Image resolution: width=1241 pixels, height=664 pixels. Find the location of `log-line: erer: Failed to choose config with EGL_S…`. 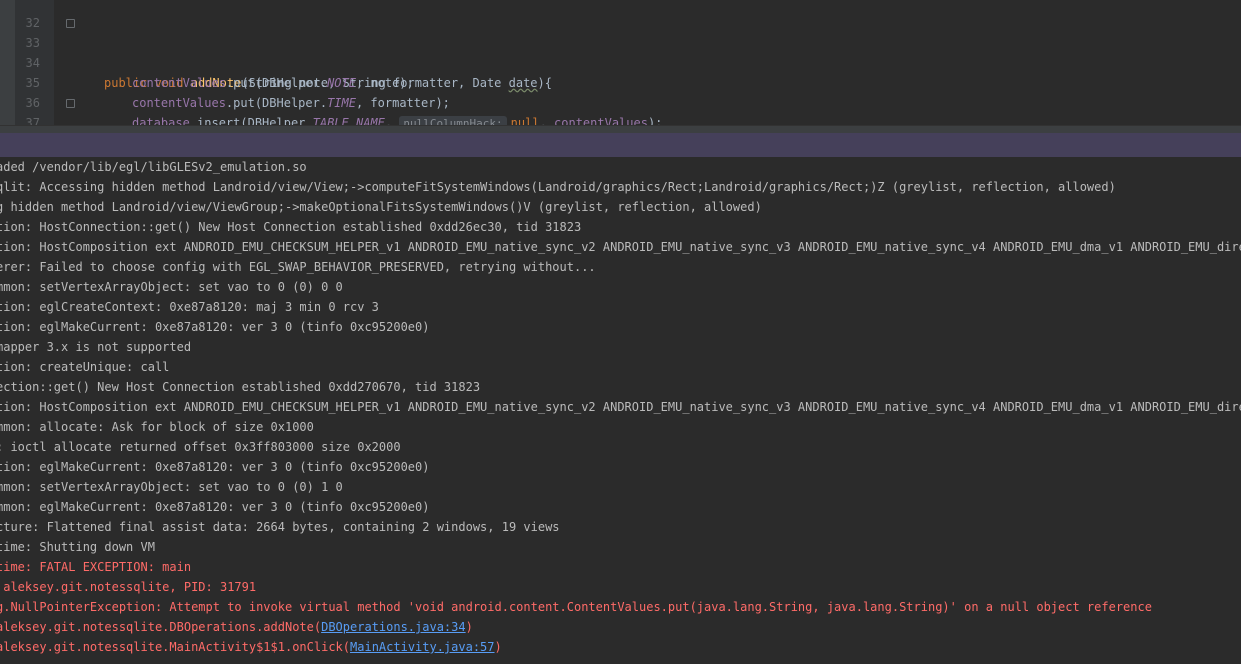

log-line: erer: Failed to choose config with EGL_S… is located at coordinates (298, 267).